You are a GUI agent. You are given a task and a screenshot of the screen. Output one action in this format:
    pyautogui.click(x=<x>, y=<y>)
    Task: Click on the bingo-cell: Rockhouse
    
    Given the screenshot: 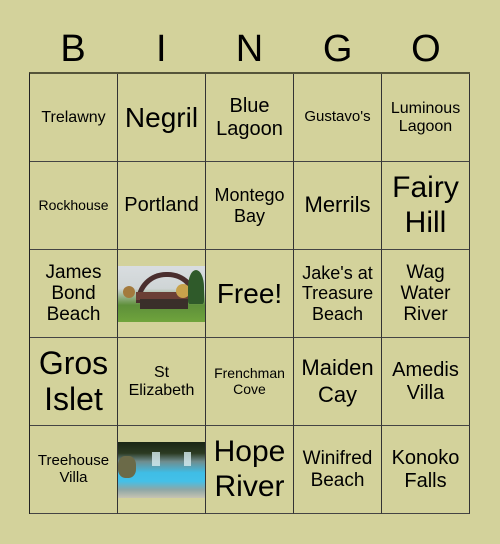 What is the action you would take?
    pyautogui.click(x=74, y=206)
    